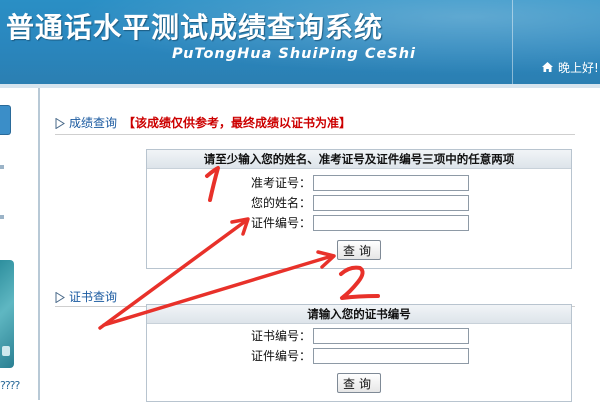 This screenshot has width=600, height=402. What do you see at coordinates (229, 356) in the screenshot?
I see `form-row-cert-id-number: 证件编号：` at bounding box center [229, 356].